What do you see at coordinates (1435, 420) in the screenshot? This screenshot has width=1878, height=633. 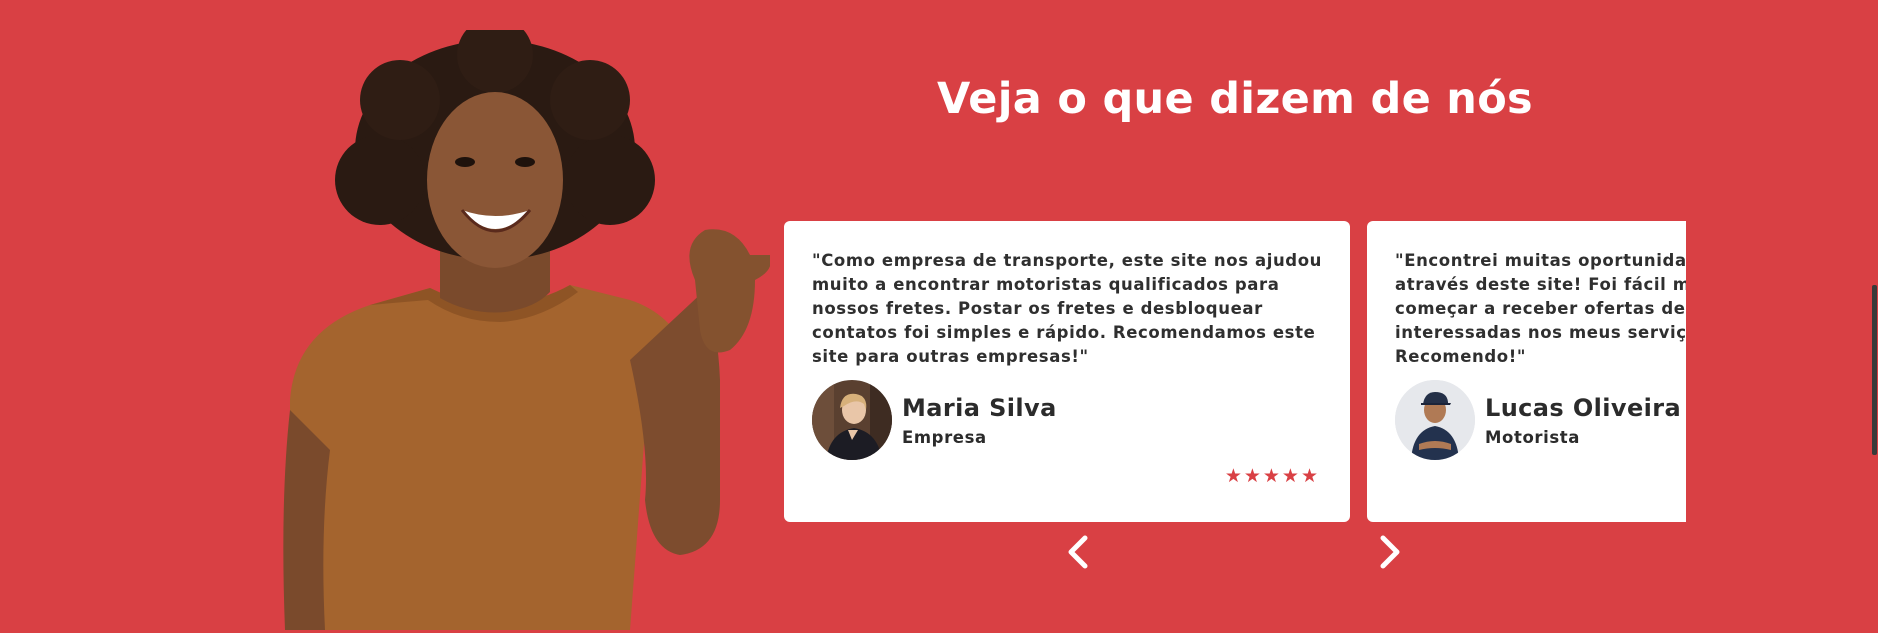 I see `man-avatar-photo` at bounding box center [1435, 420].